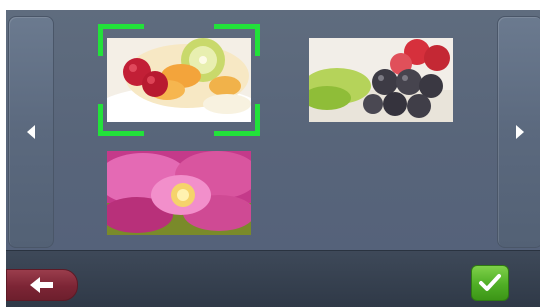 The height and width of the screenshot is (307, 540). I want to click on confirm-button, so click(490, 283).